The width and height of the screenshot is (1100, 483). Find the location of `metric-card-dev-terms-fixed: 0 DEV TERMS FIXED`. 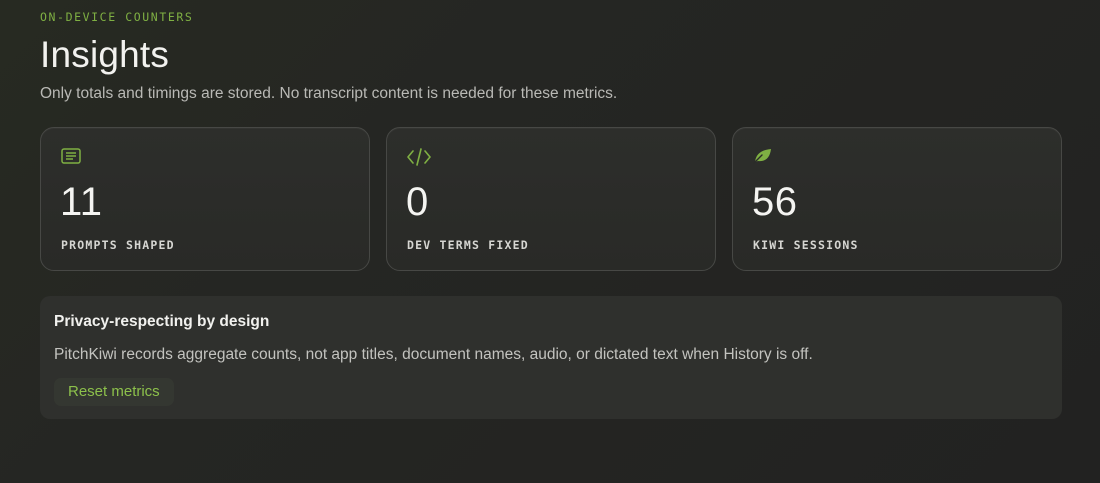

metric-card-dev-terms-fixed: 0 DEV TERMS FIXED is located at coordinates (551, 199).